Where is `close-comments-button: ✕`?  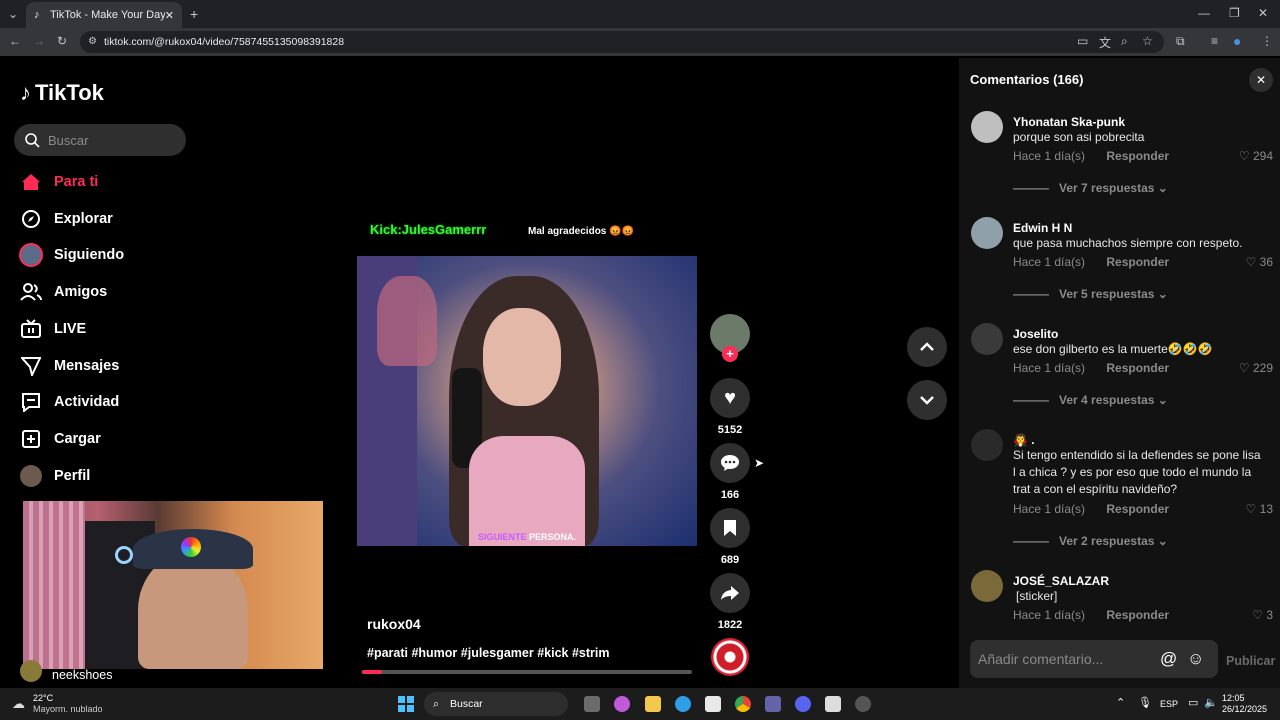
close-comments-button: ✕ is located at coordinates (1261, 80).